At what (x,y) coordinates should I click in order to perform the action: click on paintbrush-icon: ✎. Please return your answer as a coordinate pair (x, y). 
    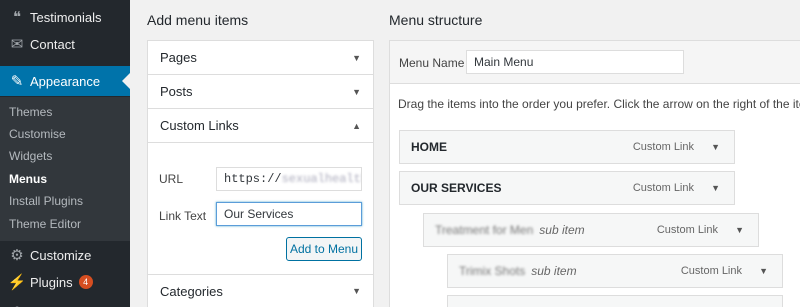
    Looking at the image, I should click on (17, 81).